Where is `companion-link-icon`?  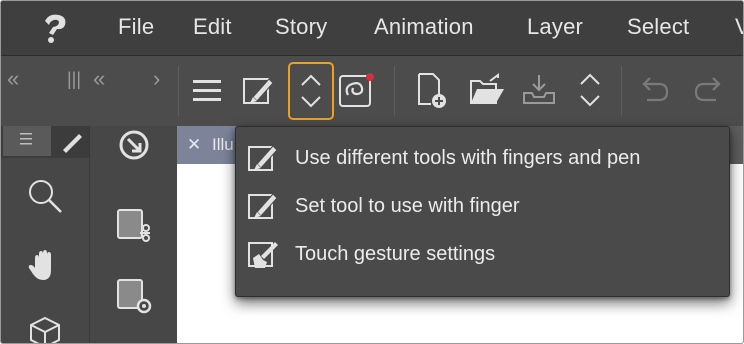 companion-link-icon is located at coordinates (357, 90).